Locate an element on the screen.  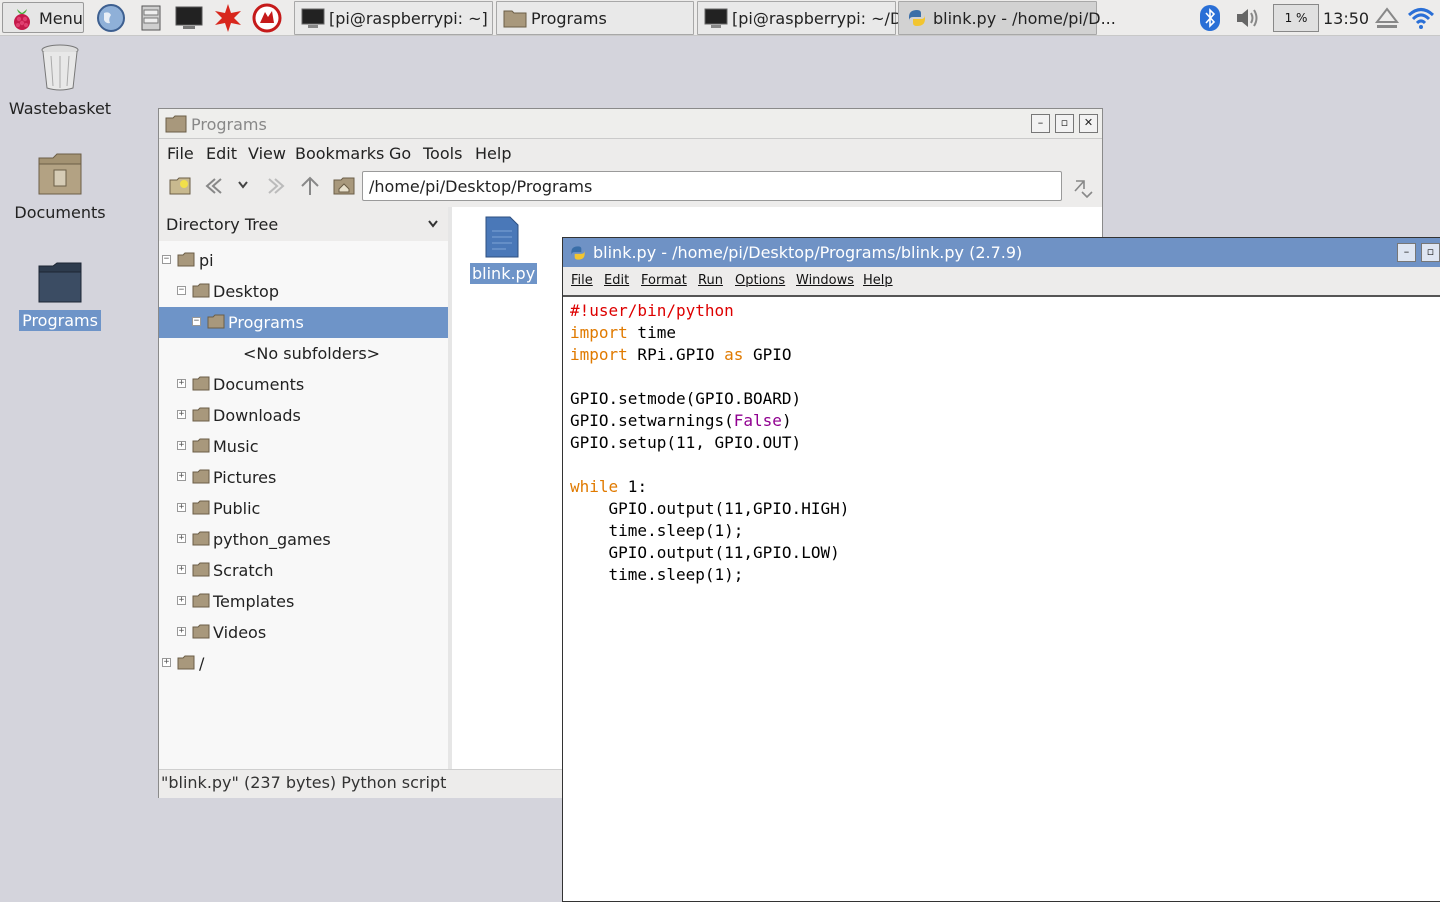
menu-run: Run is located at coordinates (710, 280).